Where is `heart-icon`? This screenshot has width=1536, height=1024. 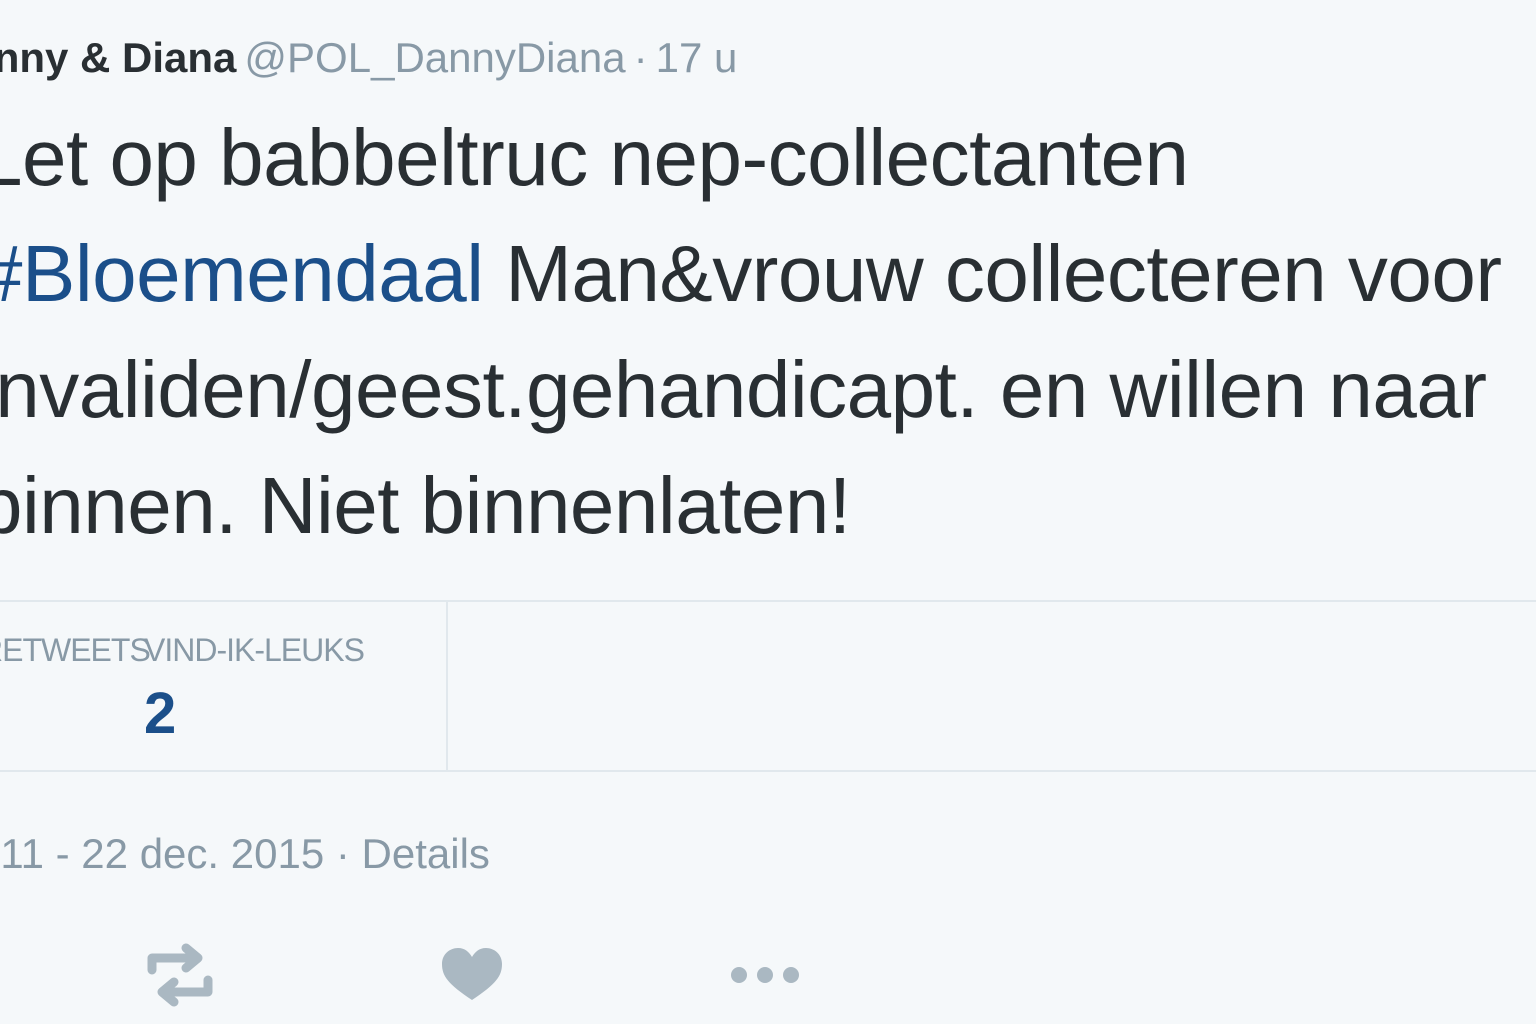
heart-icon is located at coordinates (472, 974).